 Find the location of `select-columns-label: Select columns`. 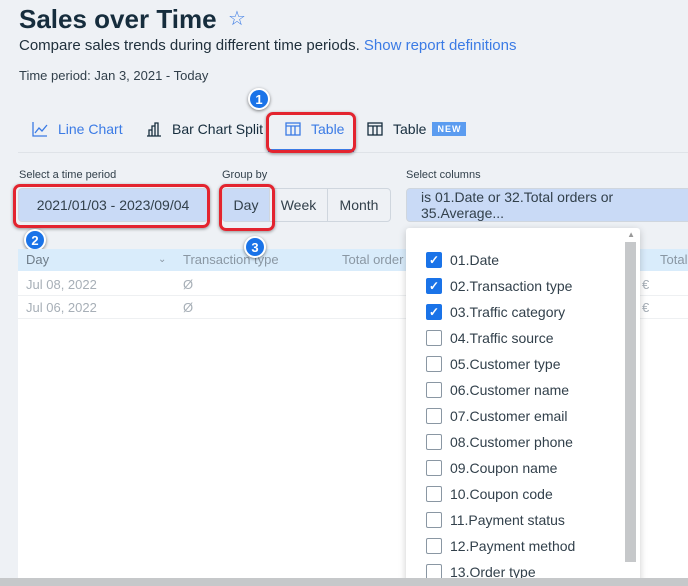

select-columns-label: Select columns is located at coordinates (443, 175).